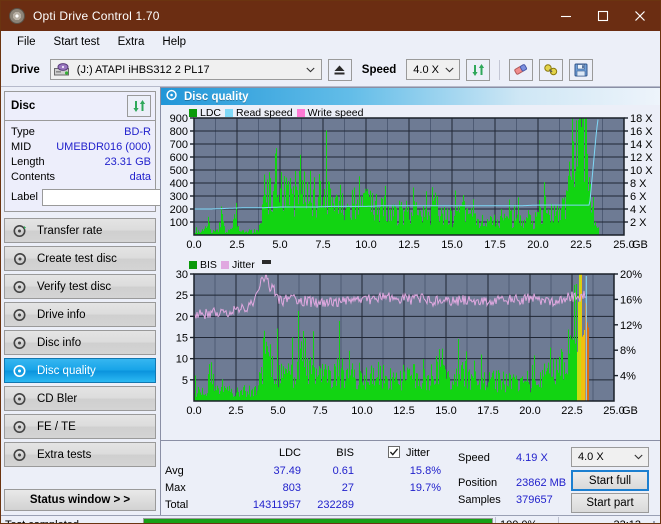 This screenshot has height=524, width=661. Describe the element at coordinates (610, 457) in the screenshot. I see `stats-speed-select: 4.0 X` at that location.